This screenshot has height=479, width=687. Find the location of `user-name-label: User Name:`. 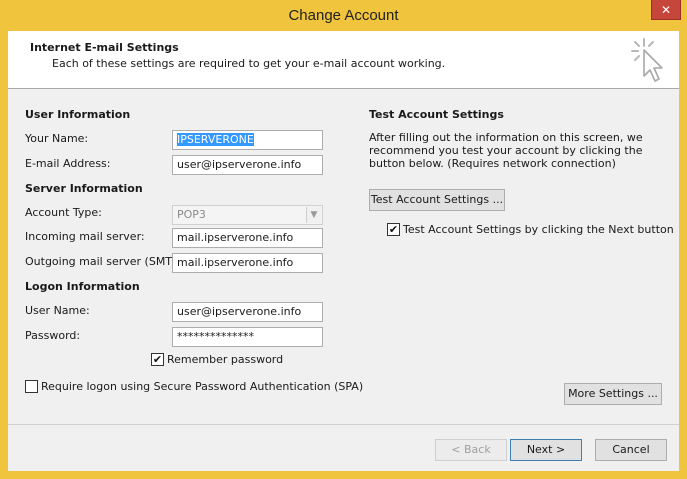

user-name-label: User Name: is located at coordinates (57, 310).